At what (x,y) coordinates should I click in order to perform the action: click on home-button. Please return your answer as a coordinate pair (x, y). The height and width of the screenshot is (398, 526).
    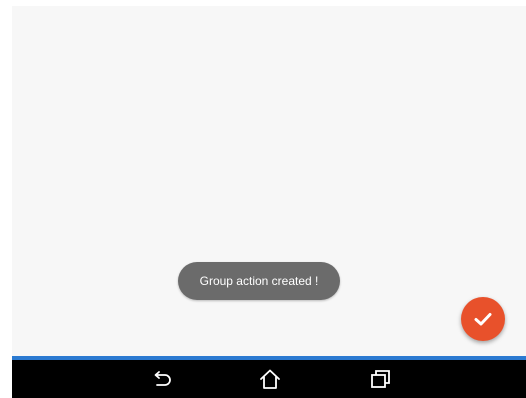
    Looking at the image, I should click on (270, 379).